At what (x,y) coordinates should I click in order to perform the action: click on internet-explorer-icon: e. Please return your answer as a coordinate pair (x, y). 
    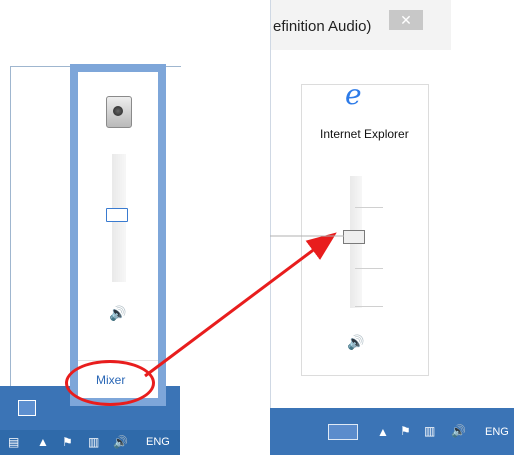
    Looking at the image, I should click on (353, 94).